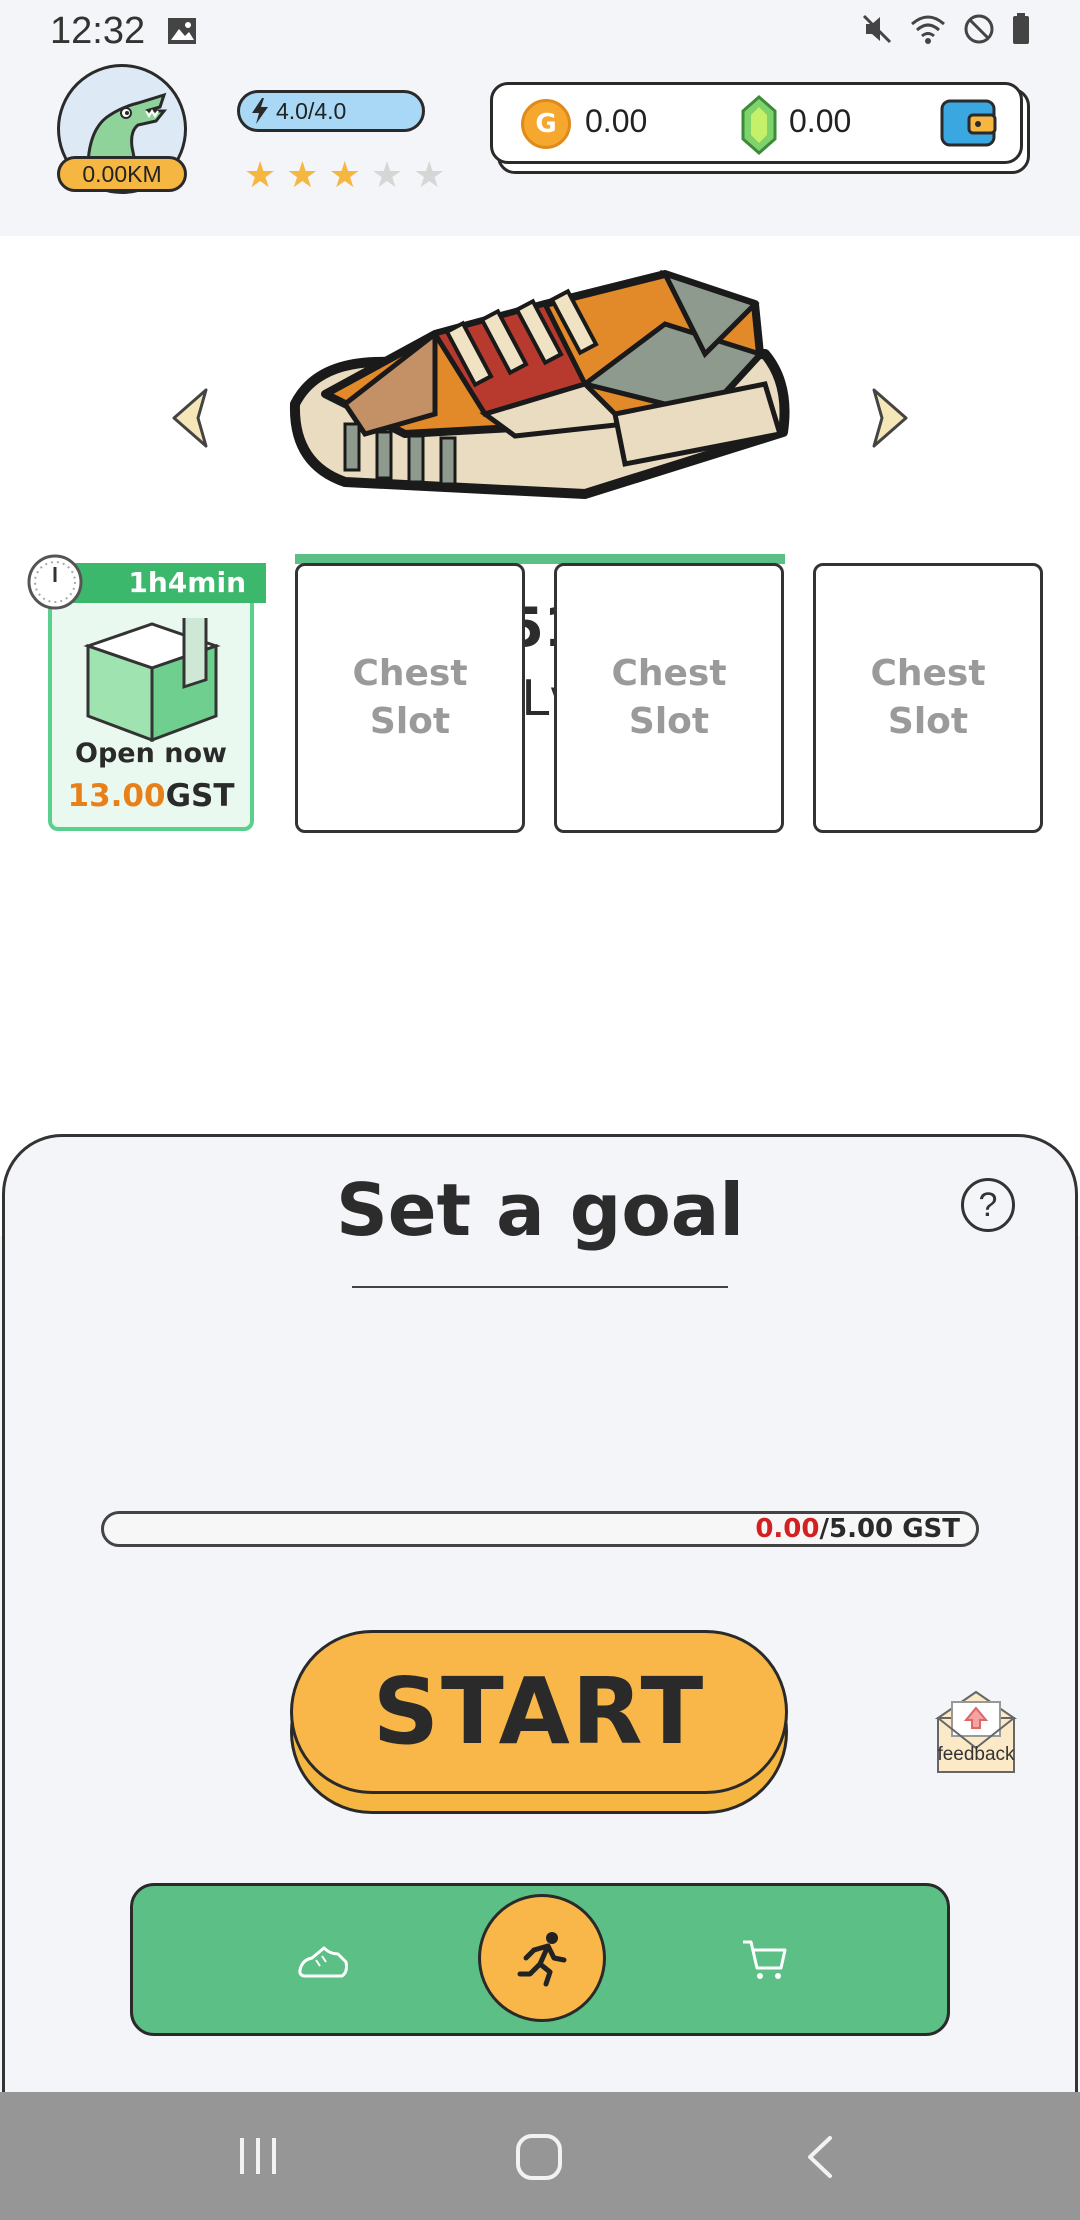 The image size is (1080, 2220). Describe the element at coordinates (877, 29) in the screenshot. I see `mute-icon` at that location.